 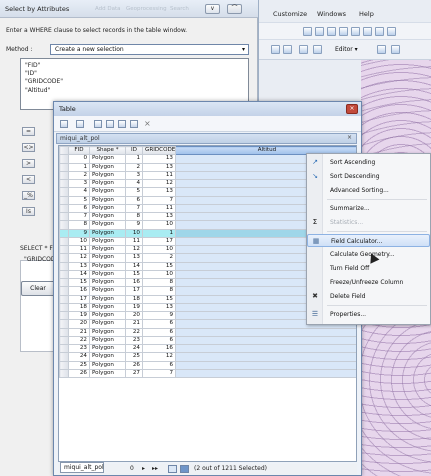 What do you see at coordinates (134, 291) in the screenshot?
I see `cell-id: 17` at bounding box center [134, 291].